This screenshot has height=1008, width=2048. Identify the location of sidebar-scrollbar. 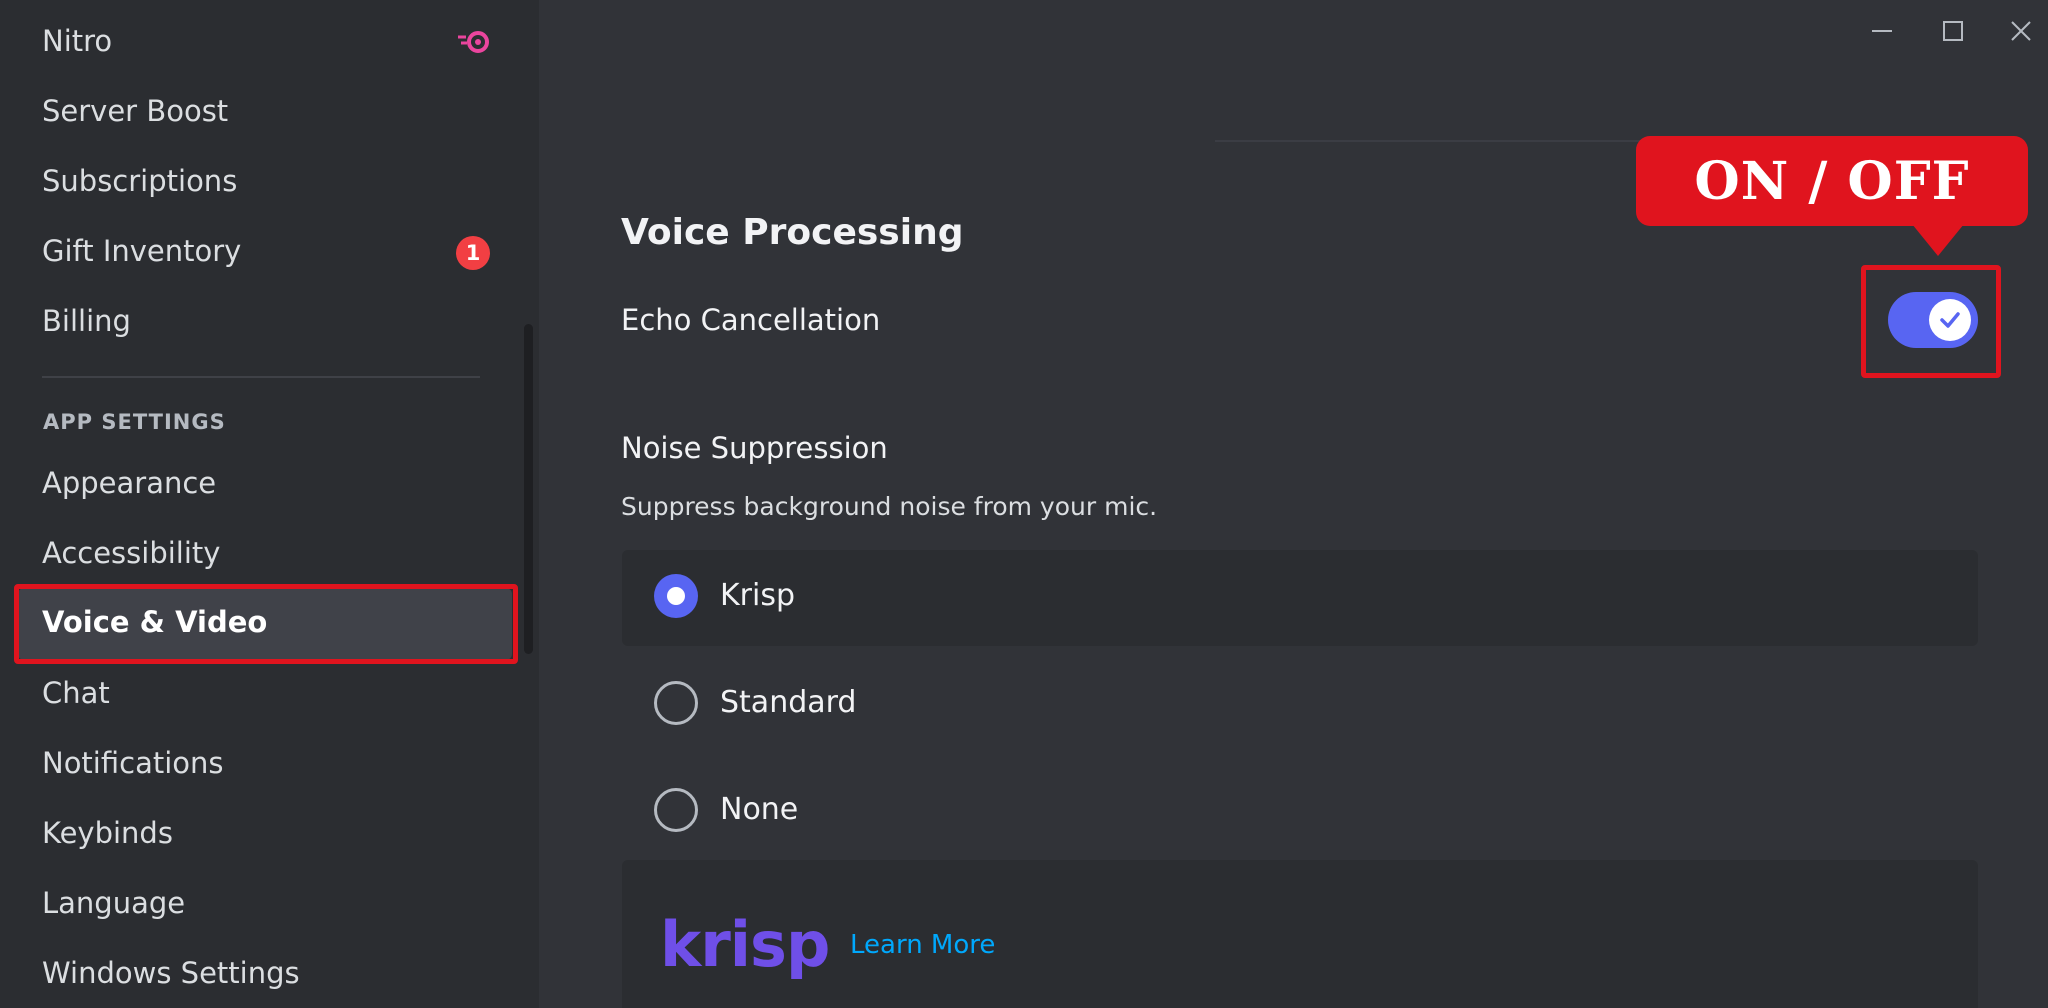
(528, 489).